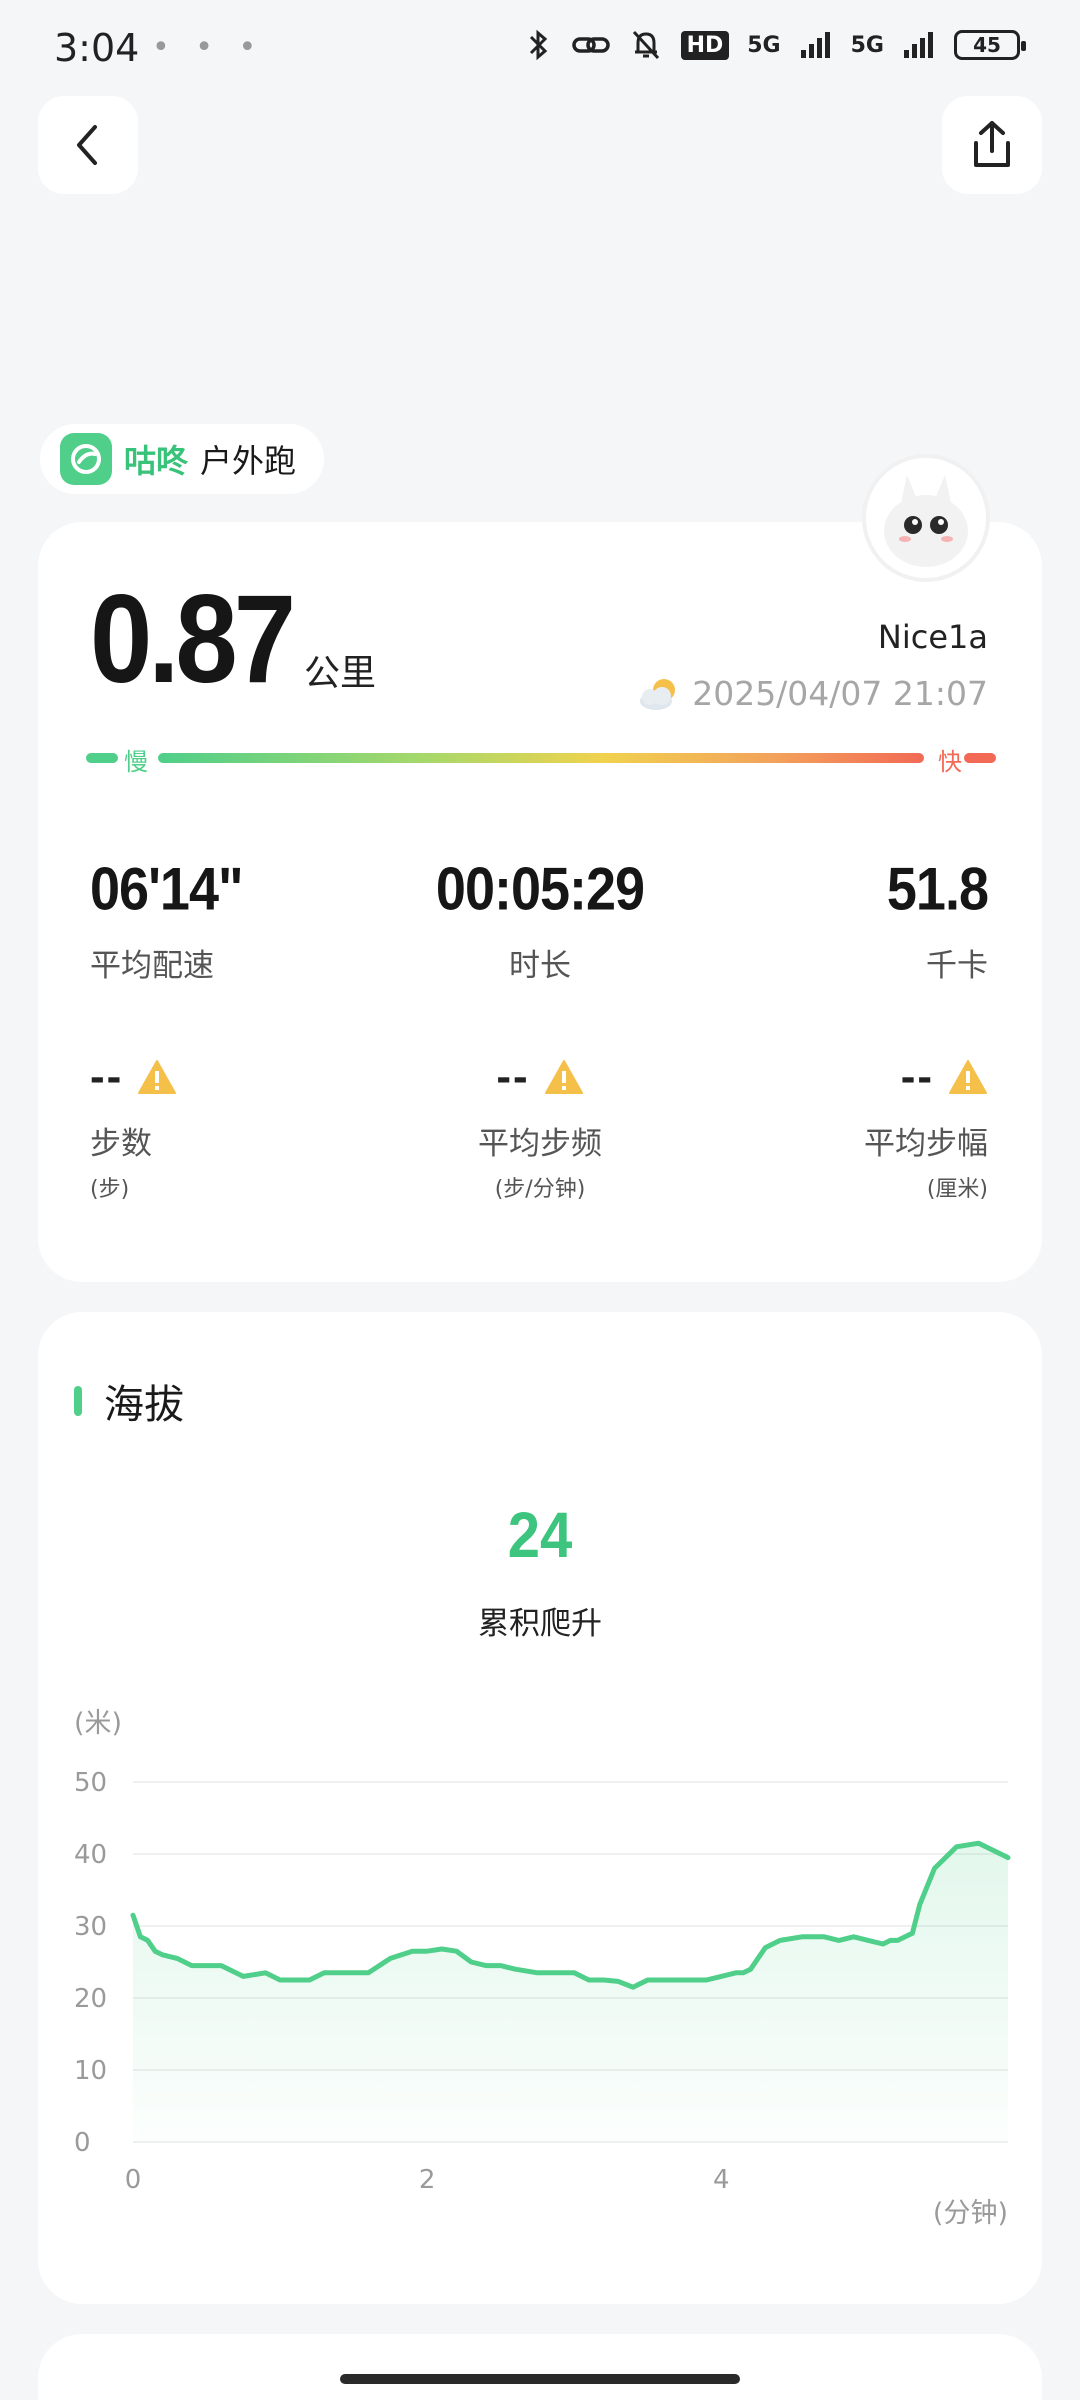 This screenshot has height=2400, width=1080. Describe the element at coordinates (932, 637) in the screenshot. I see `username: Nice1a` at that location.